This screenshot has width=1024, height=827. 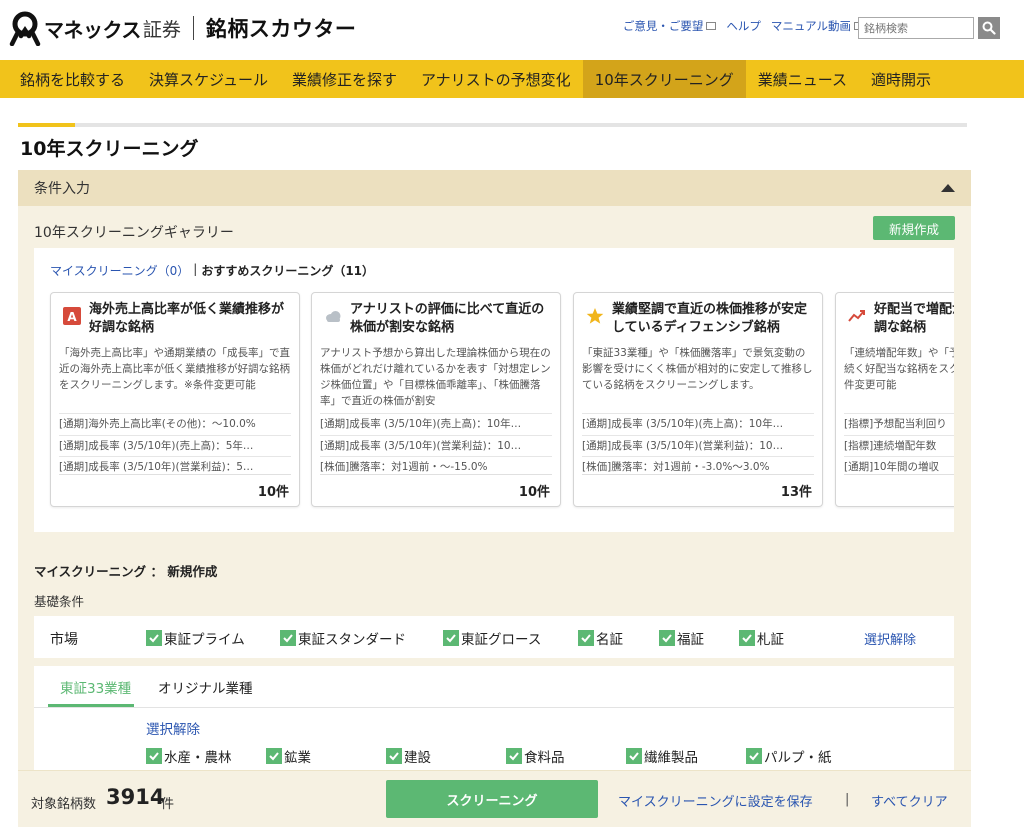 What do you see at coordinates (187, 318) in the screenshot?
I see `card-title: 海外売上高比率が低く業績推移が好調な銘柄` at bounding box center [187, 318].